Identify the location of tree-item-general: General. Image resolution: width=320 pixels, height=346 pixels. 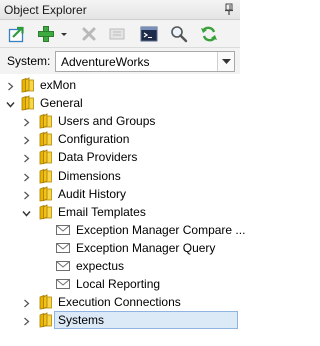
(120, 103).